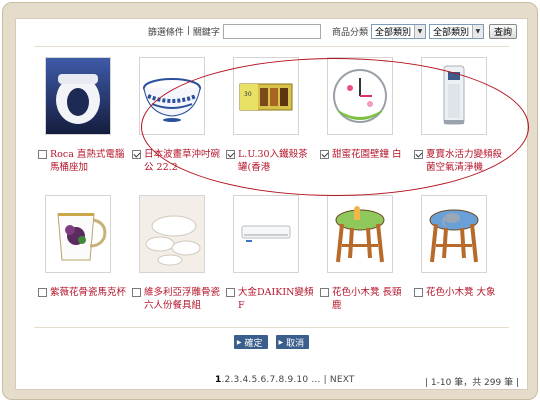  I want to click on product-card: Roca 直熱式電腦馬桶座加, so click(84, 126).